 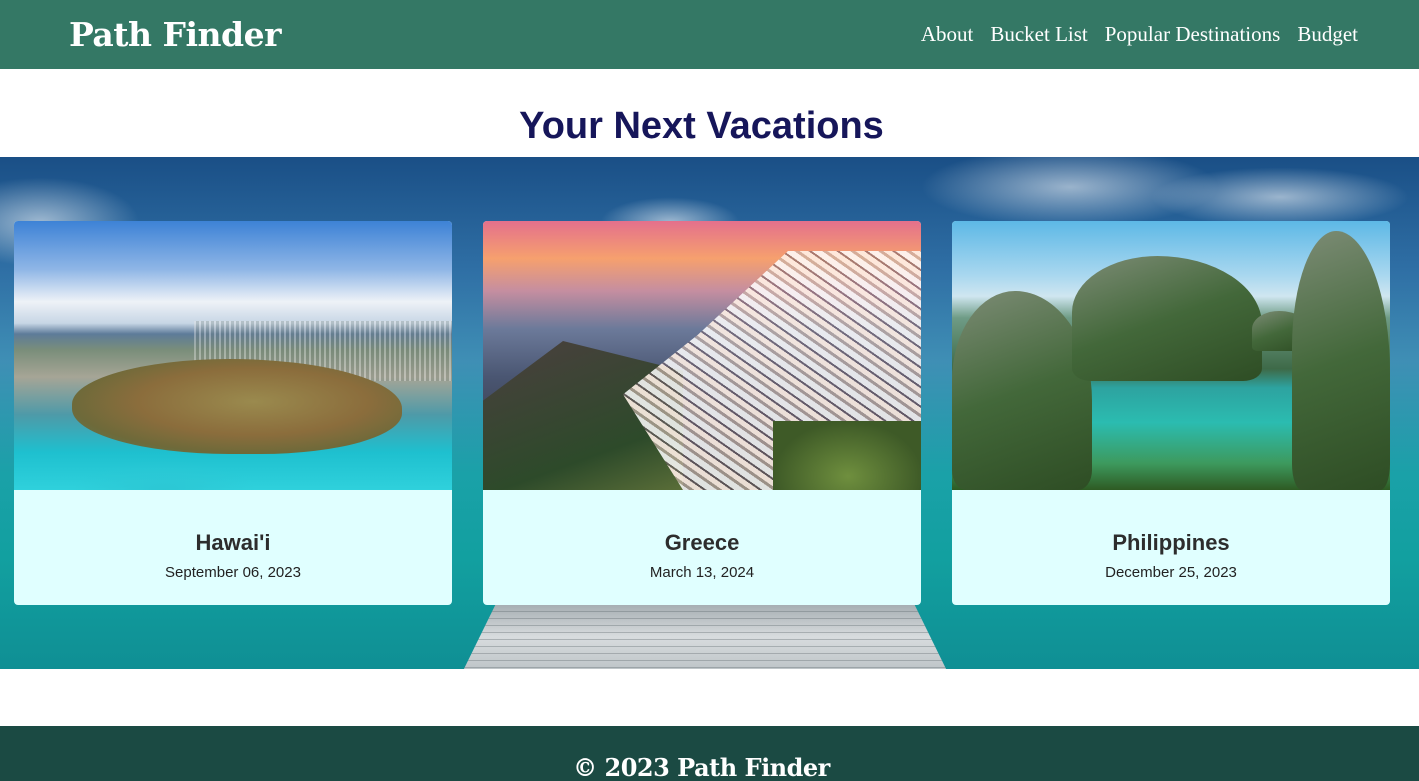 I want to click on card-destination-name: Greece, so click(x=702, y=542).